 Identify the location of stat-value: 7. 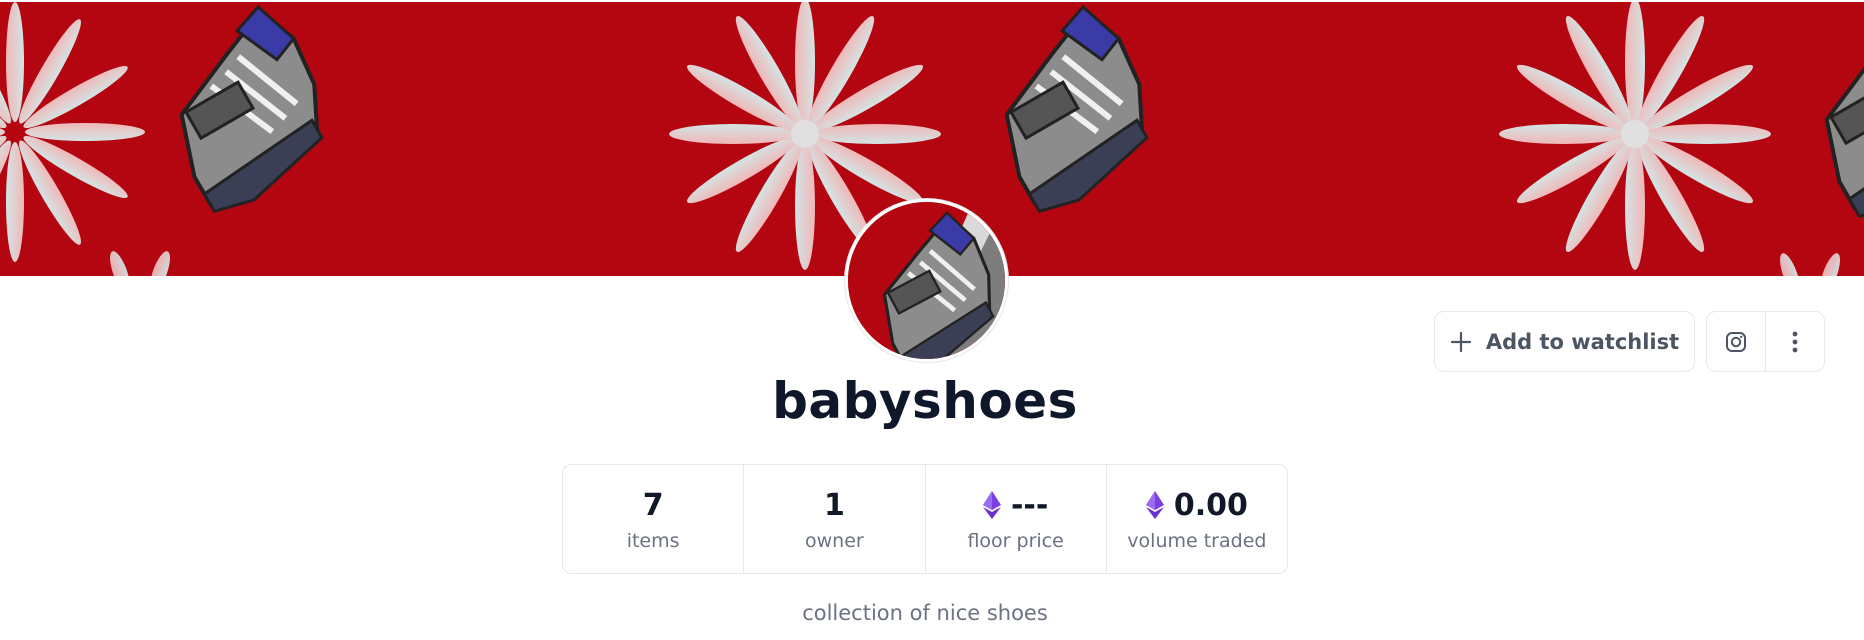
(653, 505).